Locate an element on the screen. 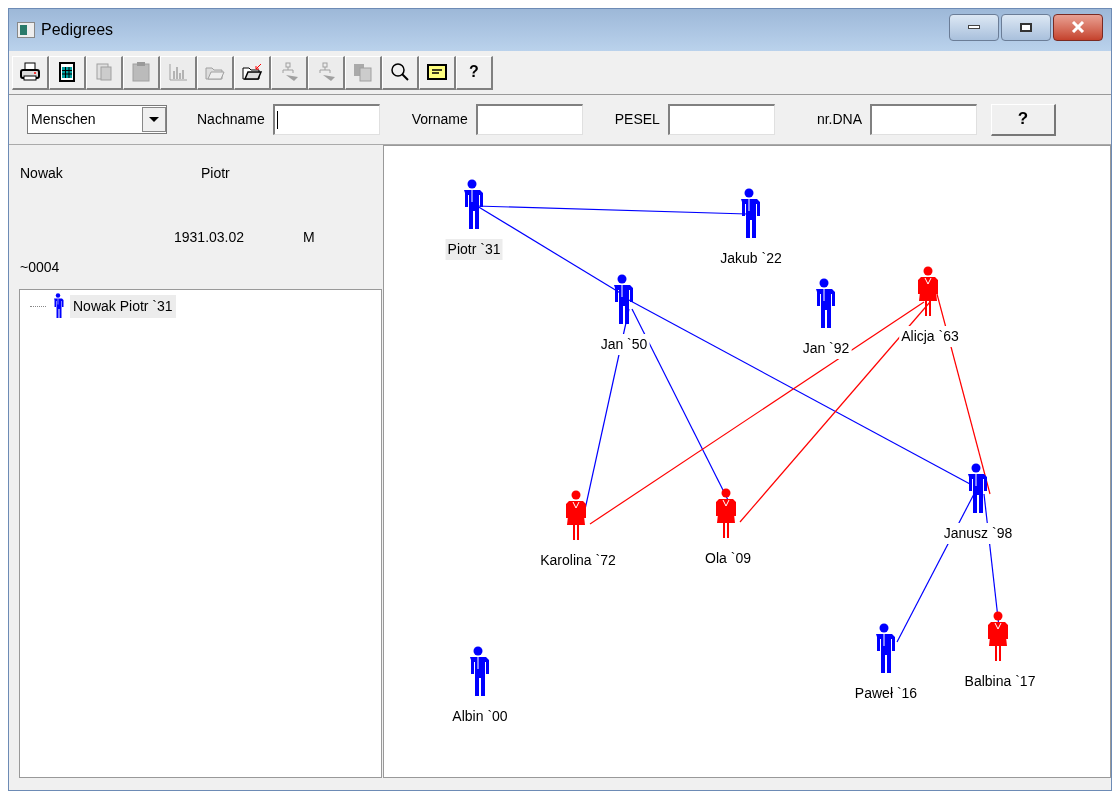  close-icon is located at coordinates (1078, 27).